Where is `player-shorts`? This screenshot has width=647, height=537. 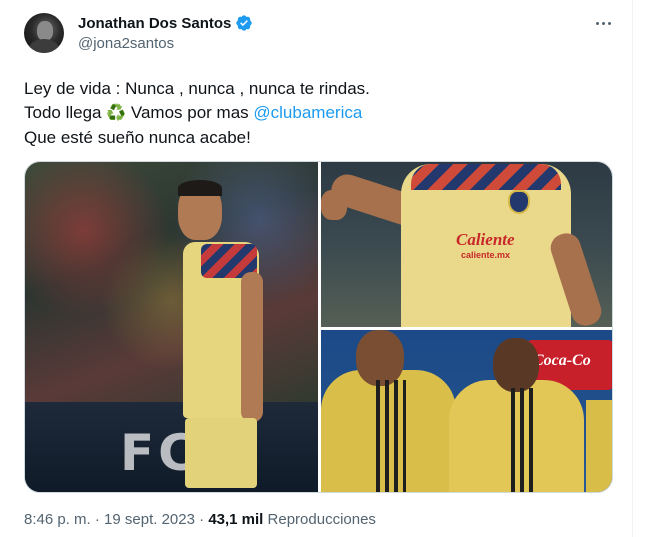 player-shorts is located at coordinates (221, 453).